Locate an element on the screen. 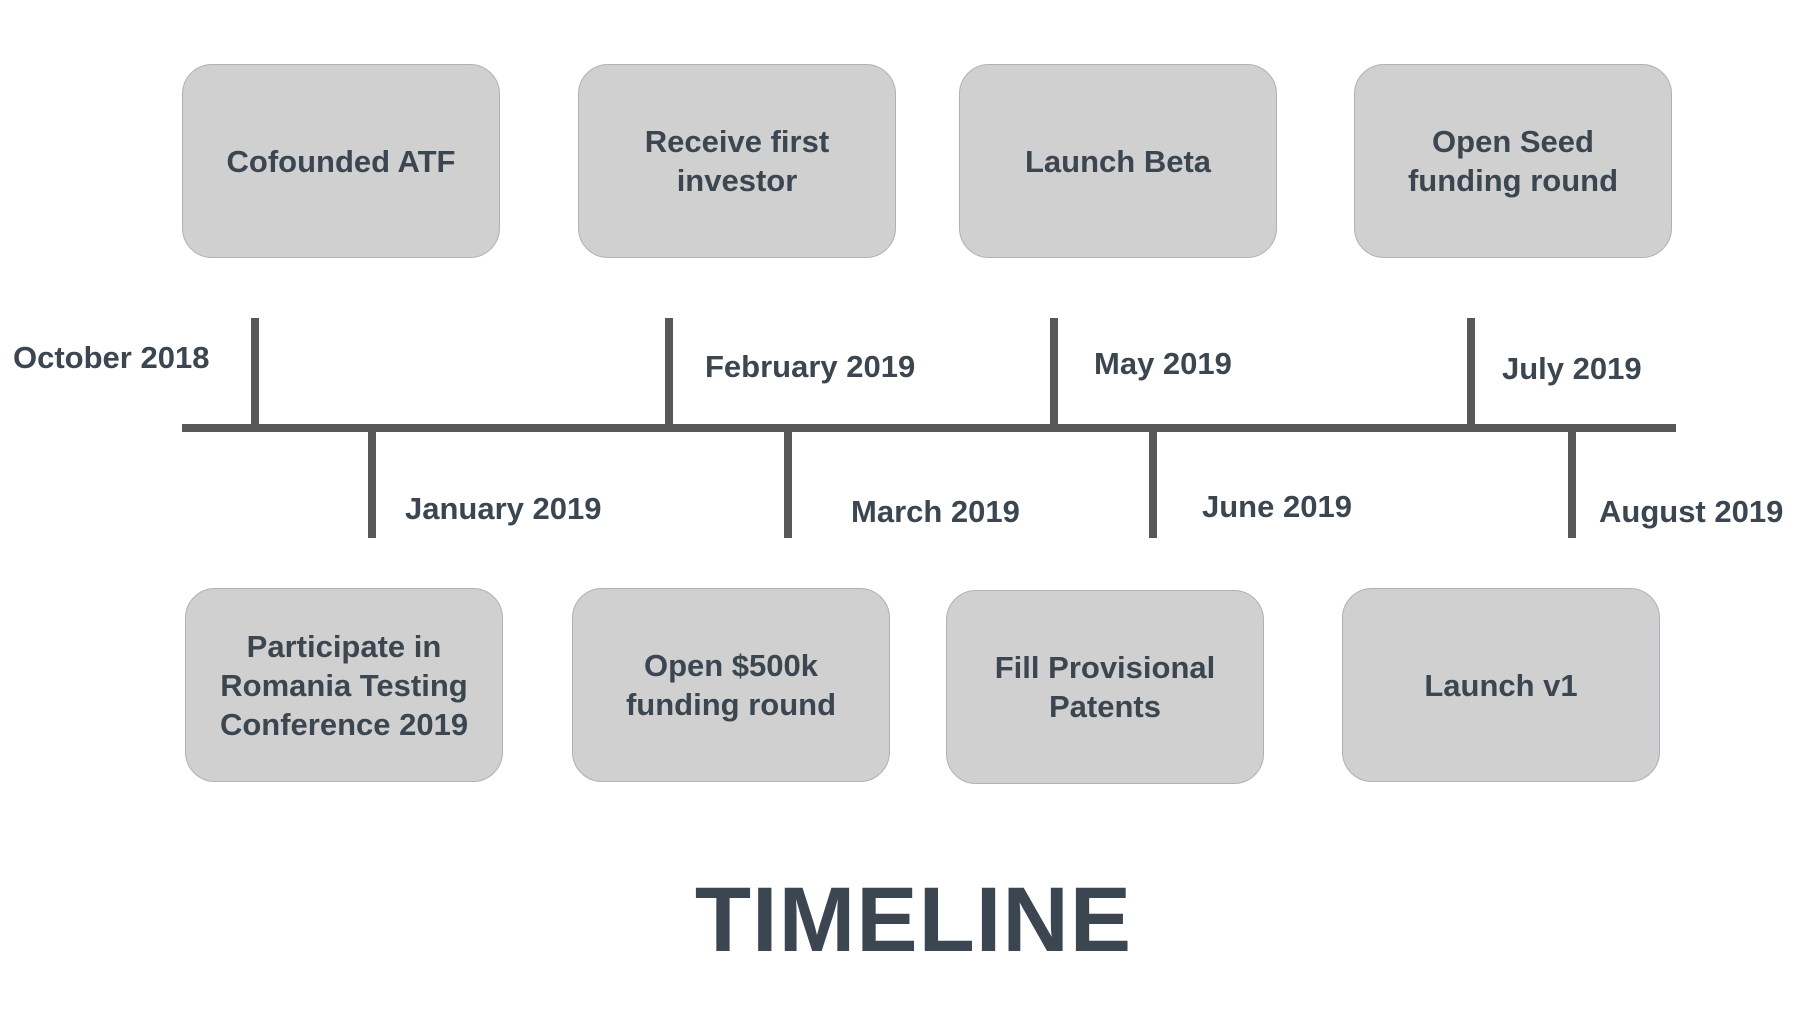 Image resolution: width=1807 pixels, height=1016 pixels. date-label: August 2019 is located at coordinates (1691, 511).